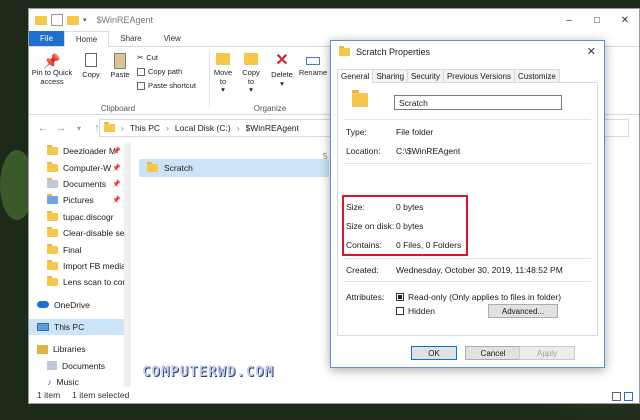 This screenshot has width=640, height=420. Describe the element at coordinates (73, 20) in the screenshot. I see `new-folder-icon` at that location.